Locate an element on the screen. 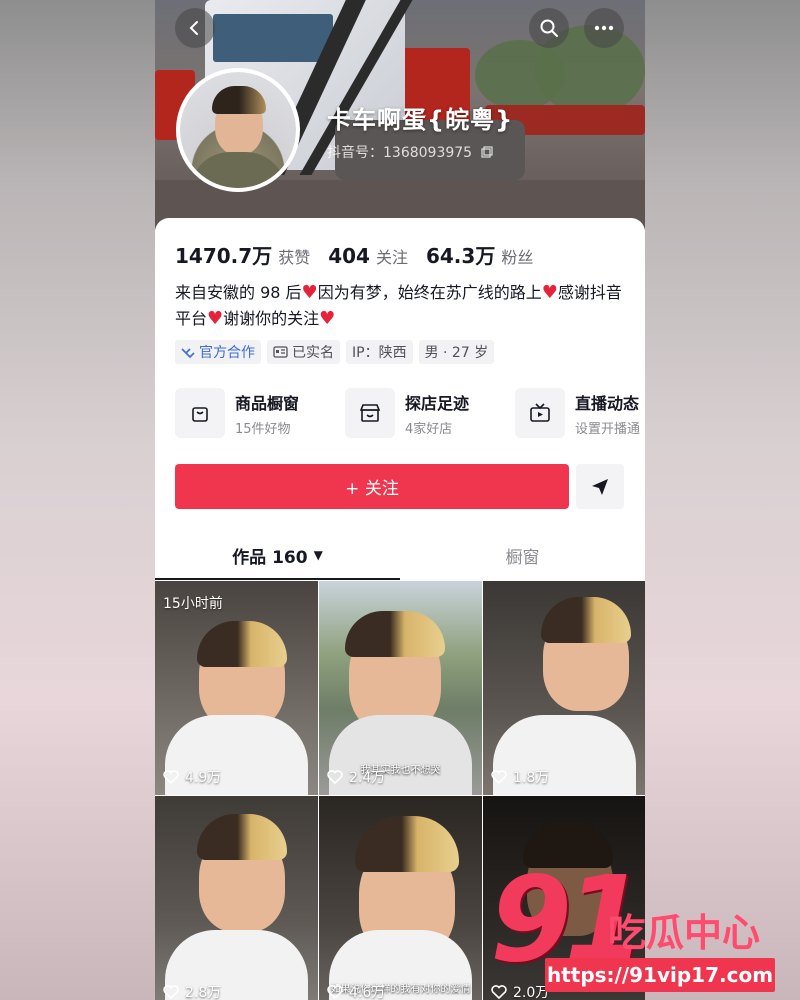 This screenshot has width=800, height=1000. shortcut-live-updates: 直播动态 设置开播通 is located at coordinates (580, 413).